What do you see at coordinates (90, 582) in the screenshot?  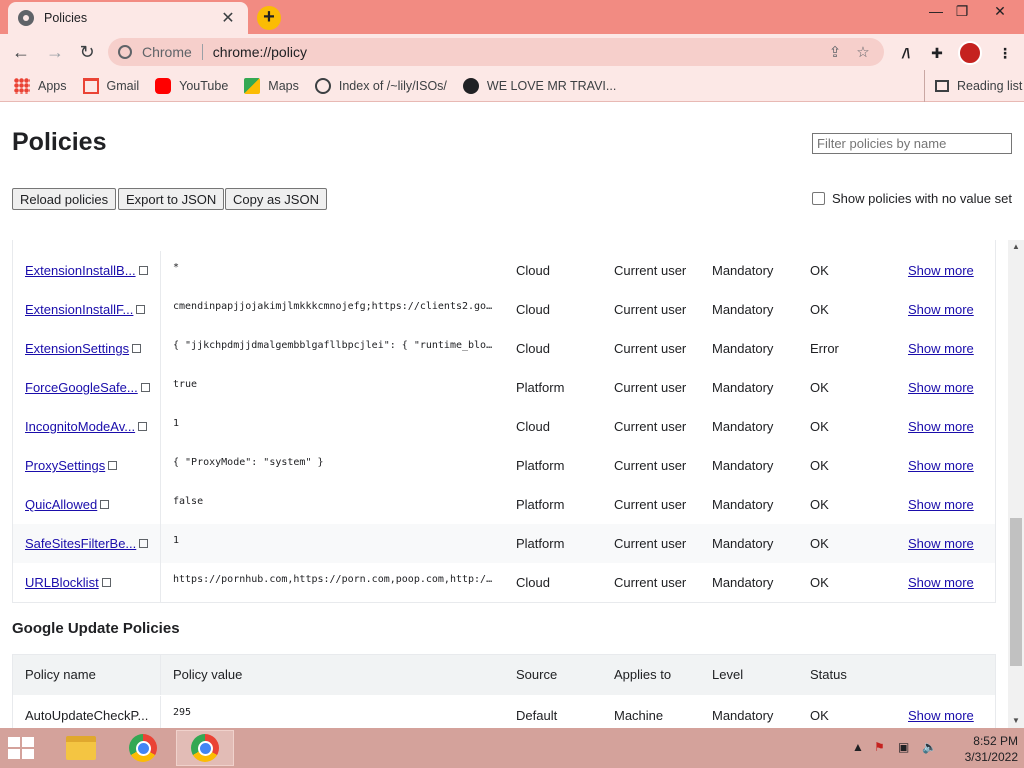 I see `policy-name-link: URLBlocklist` at bounding box center [90, 582].